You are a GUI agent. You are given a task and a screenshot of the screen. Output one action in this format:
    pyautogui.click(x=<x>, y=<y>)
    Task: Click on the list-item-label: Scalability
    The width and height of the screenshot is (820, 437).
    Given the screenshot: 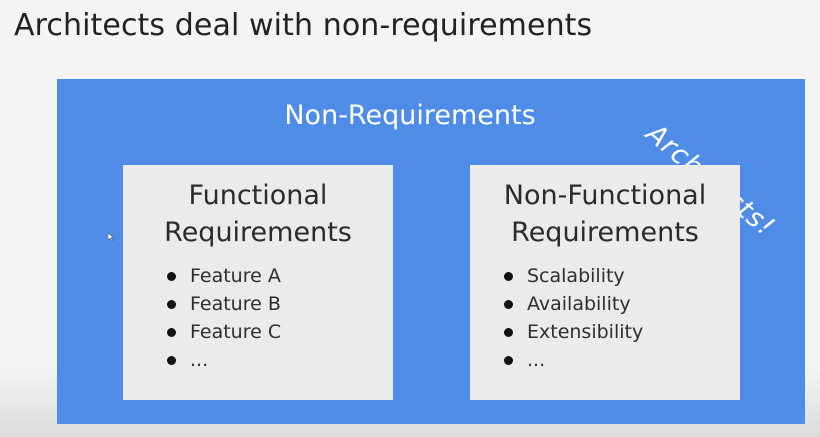 What is the action you would take?
    pyautogui.click(x=576, y=276)
    